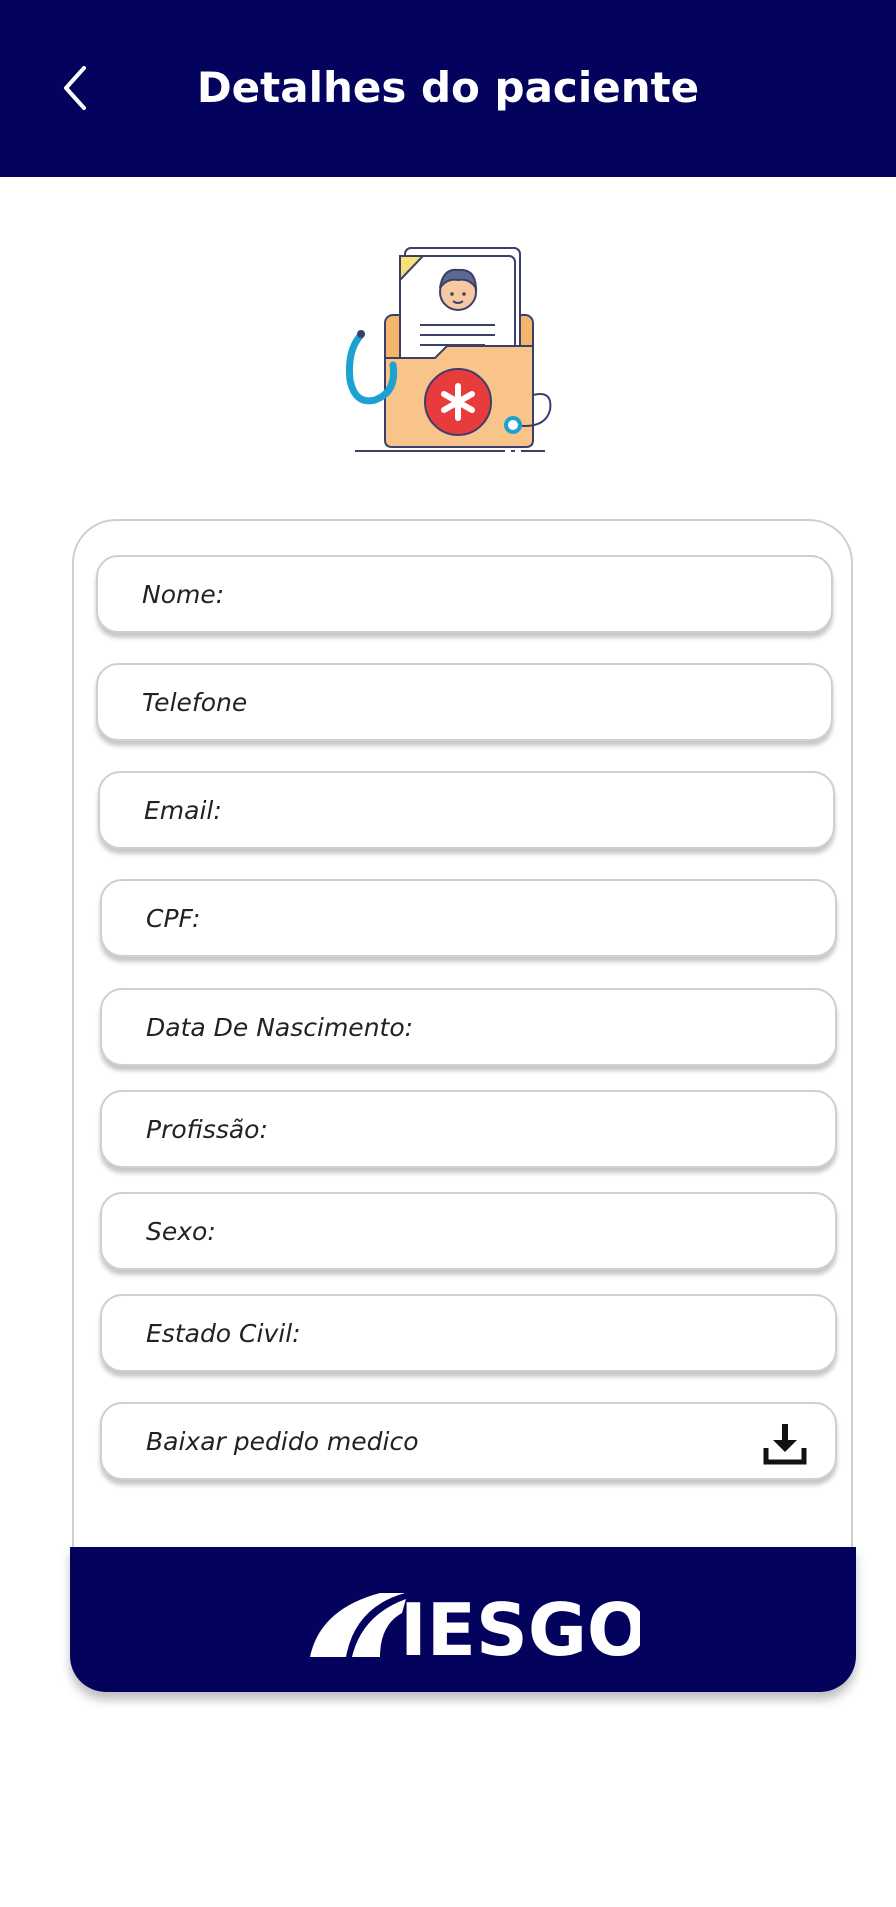 This screenshot has width=896, height=1907. I want to click on download-icon, so click(785, 1444).